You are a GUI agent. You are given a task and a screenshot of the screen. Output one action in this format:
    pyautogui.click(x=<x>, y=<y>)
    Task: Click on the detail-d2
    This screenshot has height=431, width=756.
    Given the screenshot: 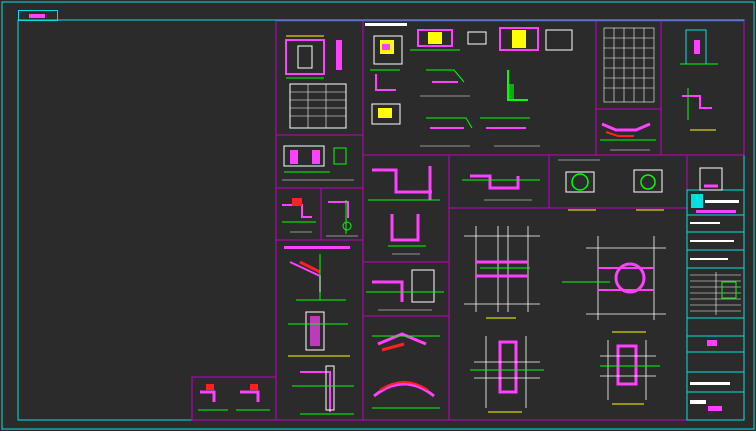 What is the action you would take?
    pyautogui.click(x=628, y=136)
    